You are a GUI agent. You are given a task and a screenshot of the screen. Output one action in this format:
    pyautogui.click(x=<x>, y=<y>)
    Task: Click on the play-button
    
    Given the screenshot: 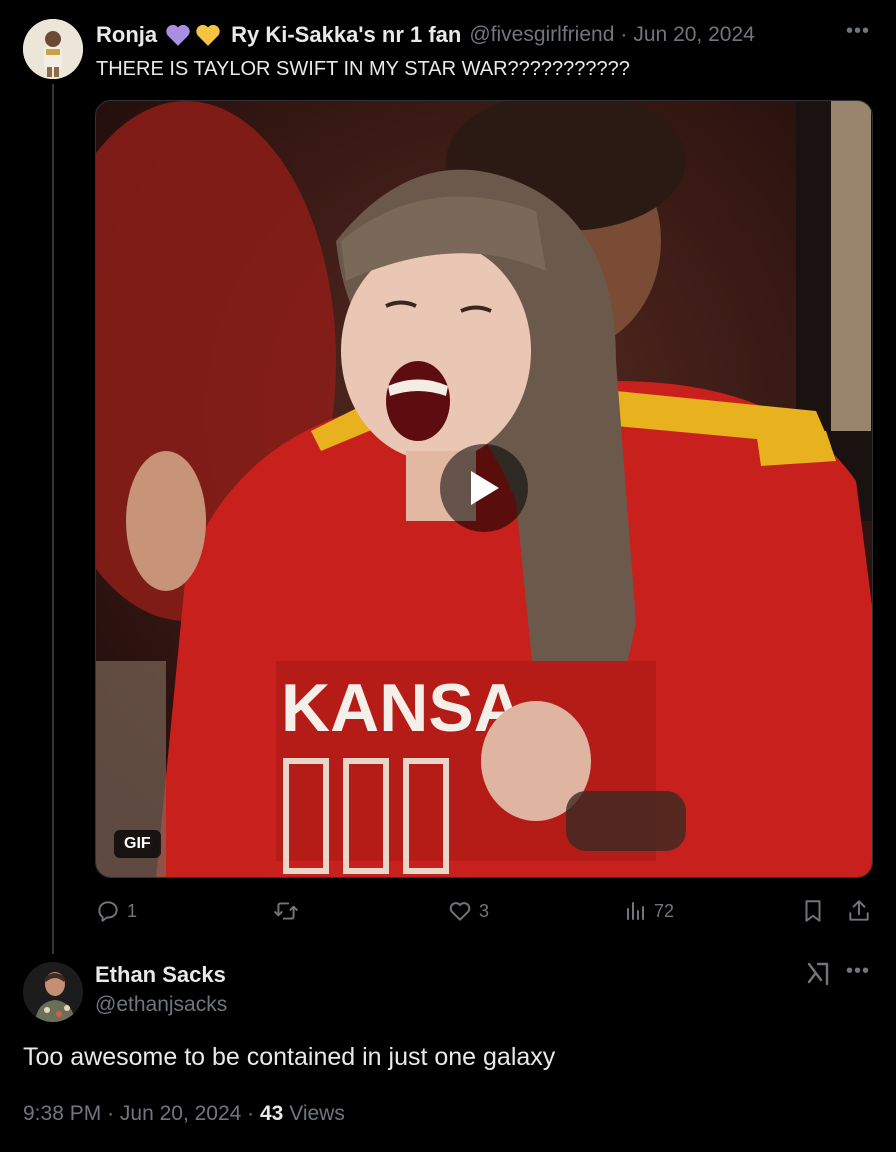 What is the action you would take?
    pyautogui.click(x=484, y=488)
    